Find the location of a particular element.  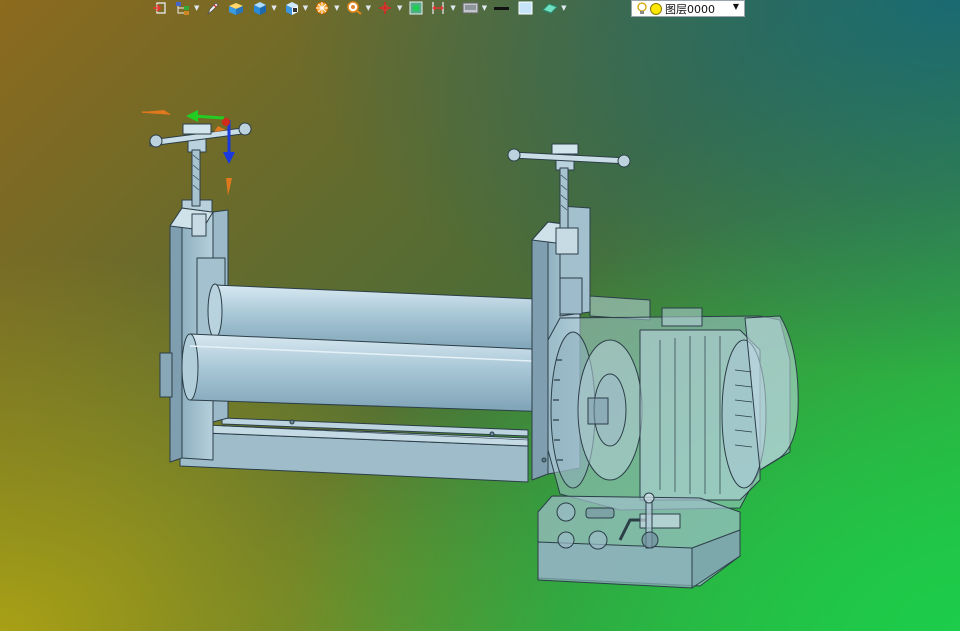

motor-gearbox is located at coordinates (673, 403).